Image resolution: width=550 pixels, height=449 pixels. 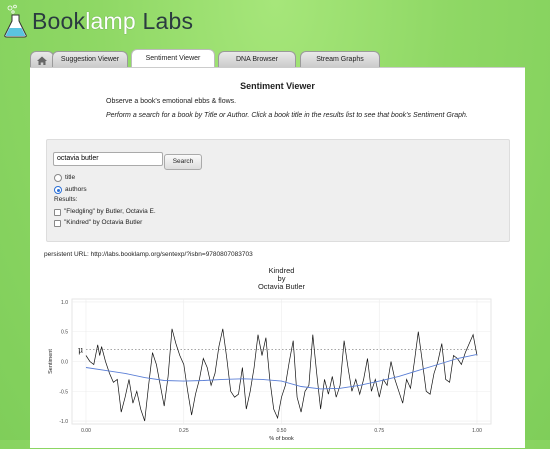 I want to click on y-tick-label: 0.5, so click(x=64, y=333).